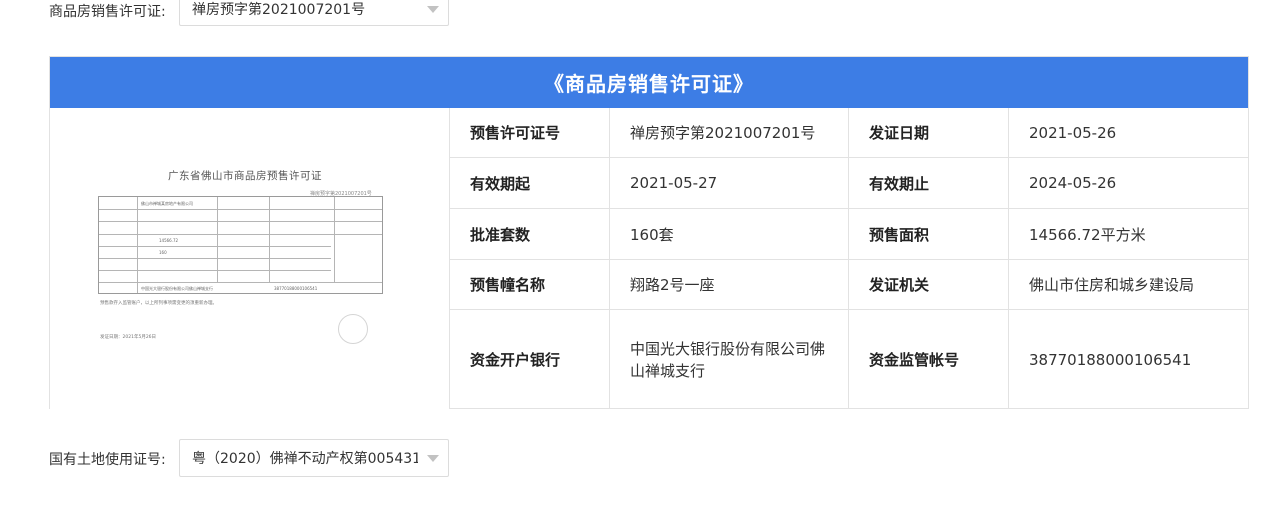  What do you see at coordinates (729, 183) in the screenshot?
I see `value-valid-from: 2021-05-27` at bounding box center [729, 183].